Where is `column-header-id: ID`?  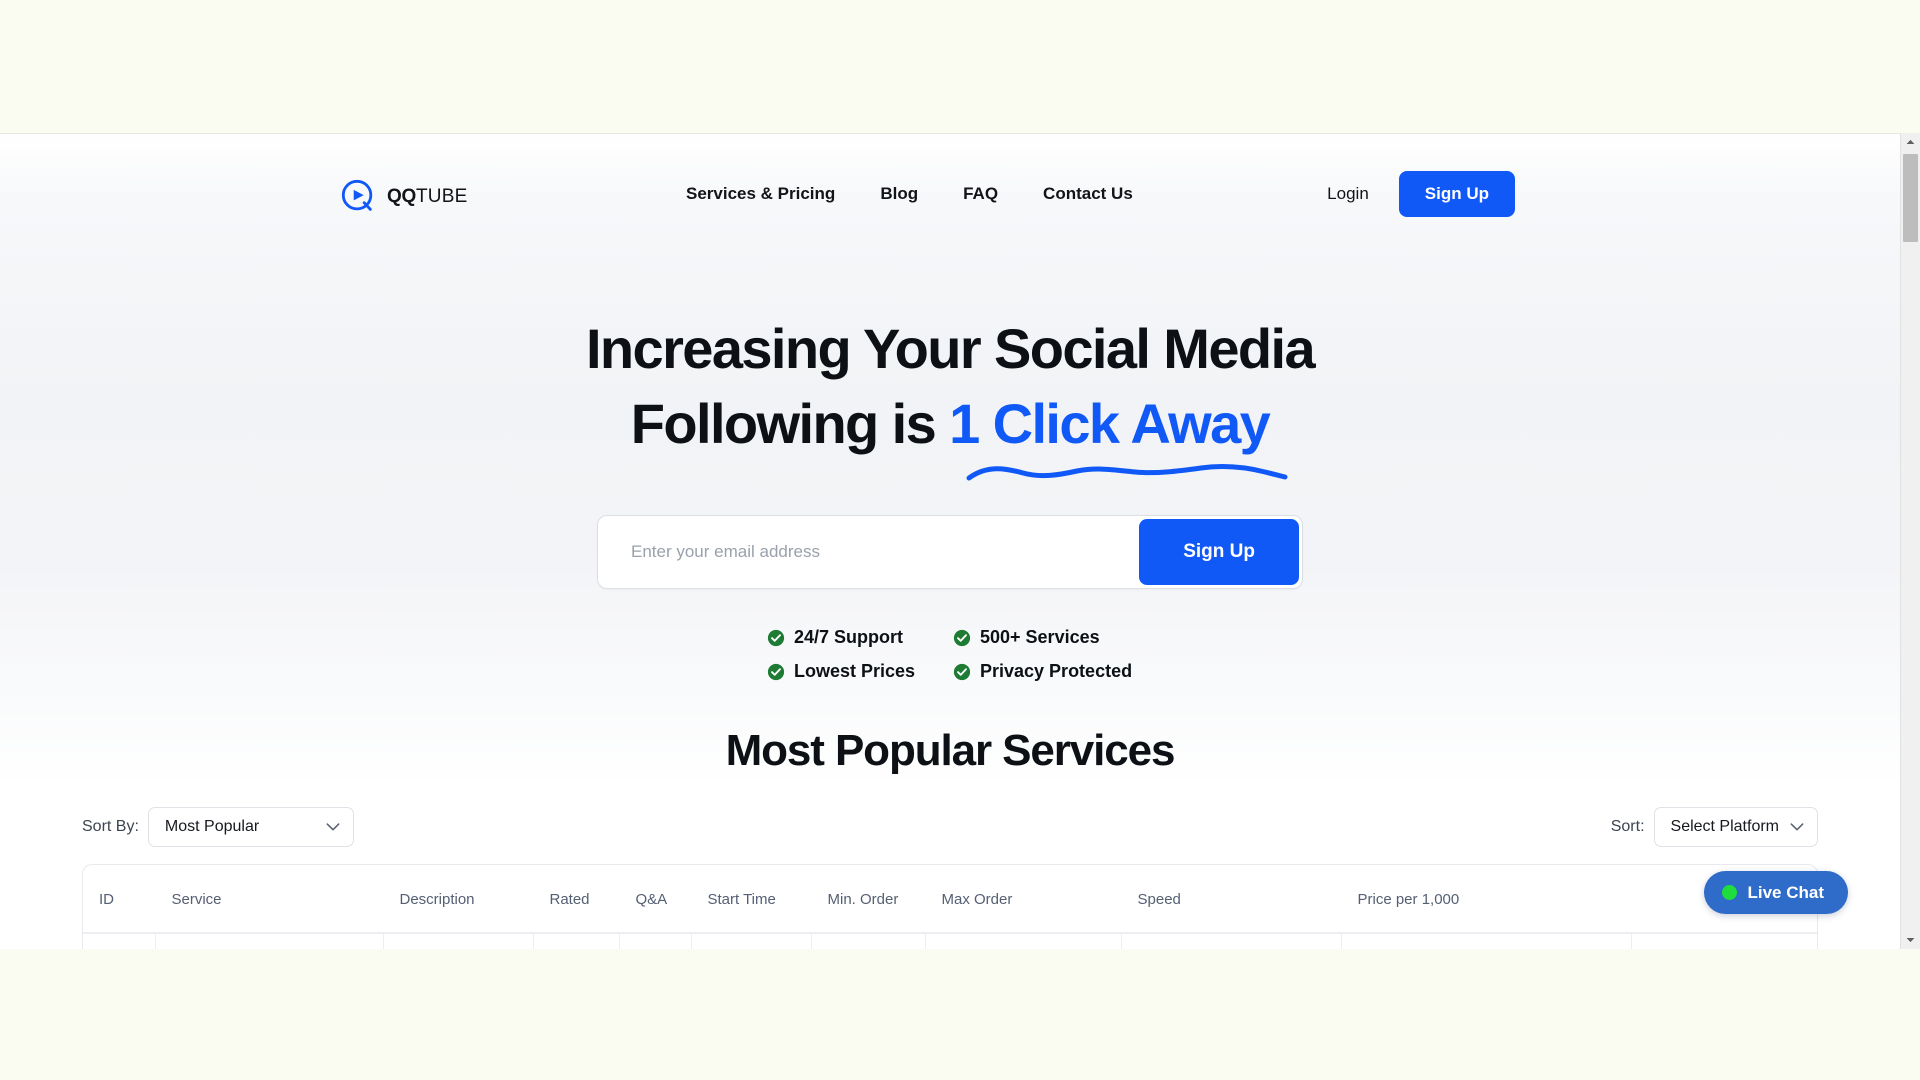
column-header-id: ID is located at coordinates (119, 899).